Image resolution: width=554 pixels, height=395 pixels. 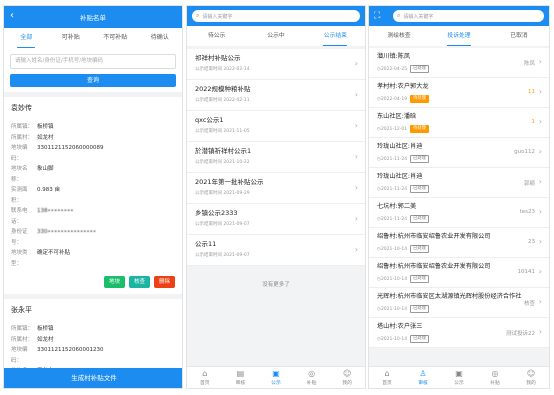 I want to click on delete-button: 删除, so click(x=164, y=282).